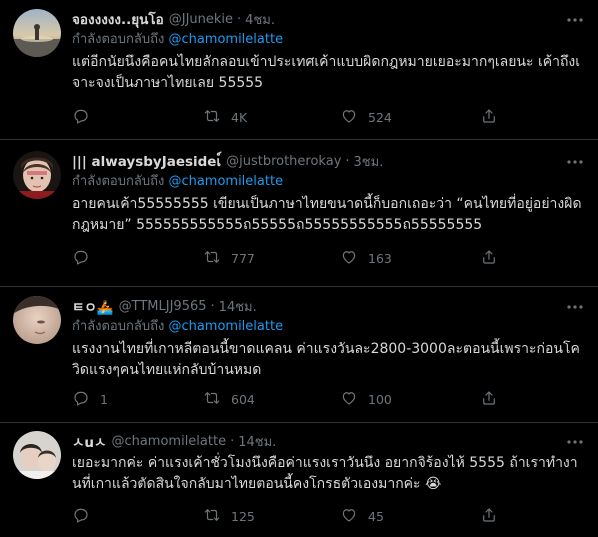  I want to click on display-name: จองงงงง..ยุนโอ, so click(118, 19).